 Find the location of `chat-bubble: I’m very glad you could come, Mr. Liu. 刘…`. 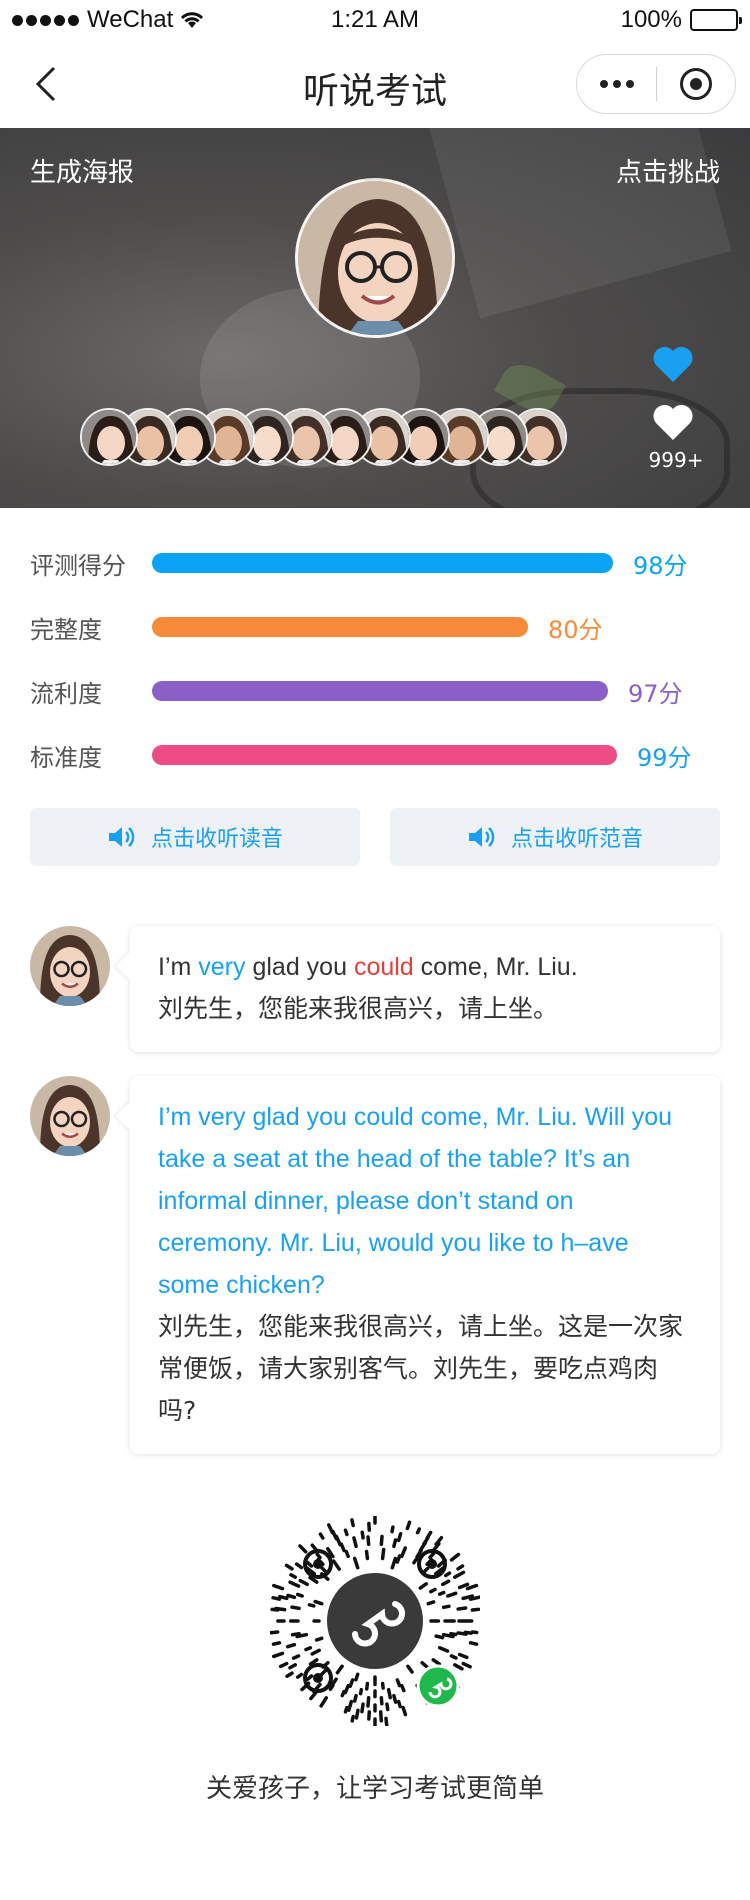

chat-bubble: I’m very glad you could come, Mr. Liu. 刘… is located at coordinates (425, 989).